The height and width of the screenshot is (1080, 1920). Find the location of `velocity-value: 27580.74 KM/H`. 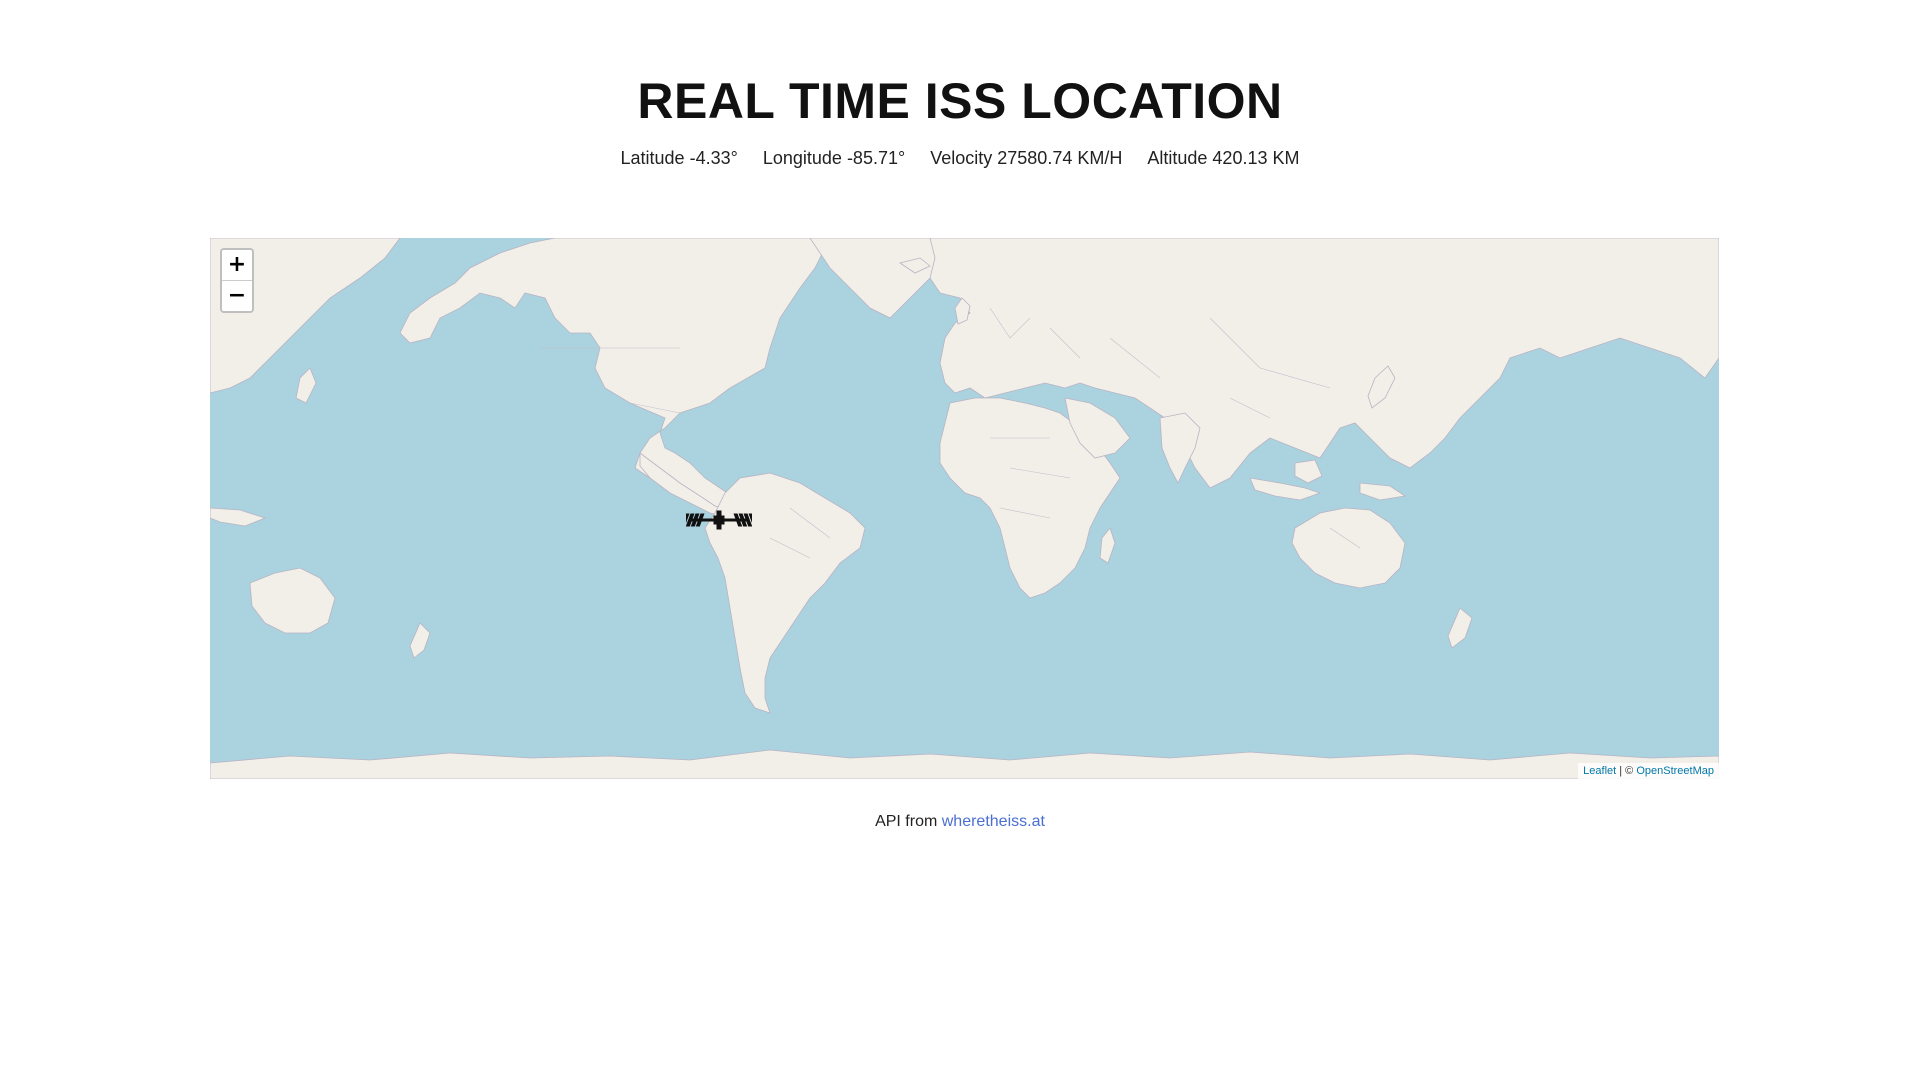

velocity-value: 27580.74 KM/H is located at coordinates (1060, 158).